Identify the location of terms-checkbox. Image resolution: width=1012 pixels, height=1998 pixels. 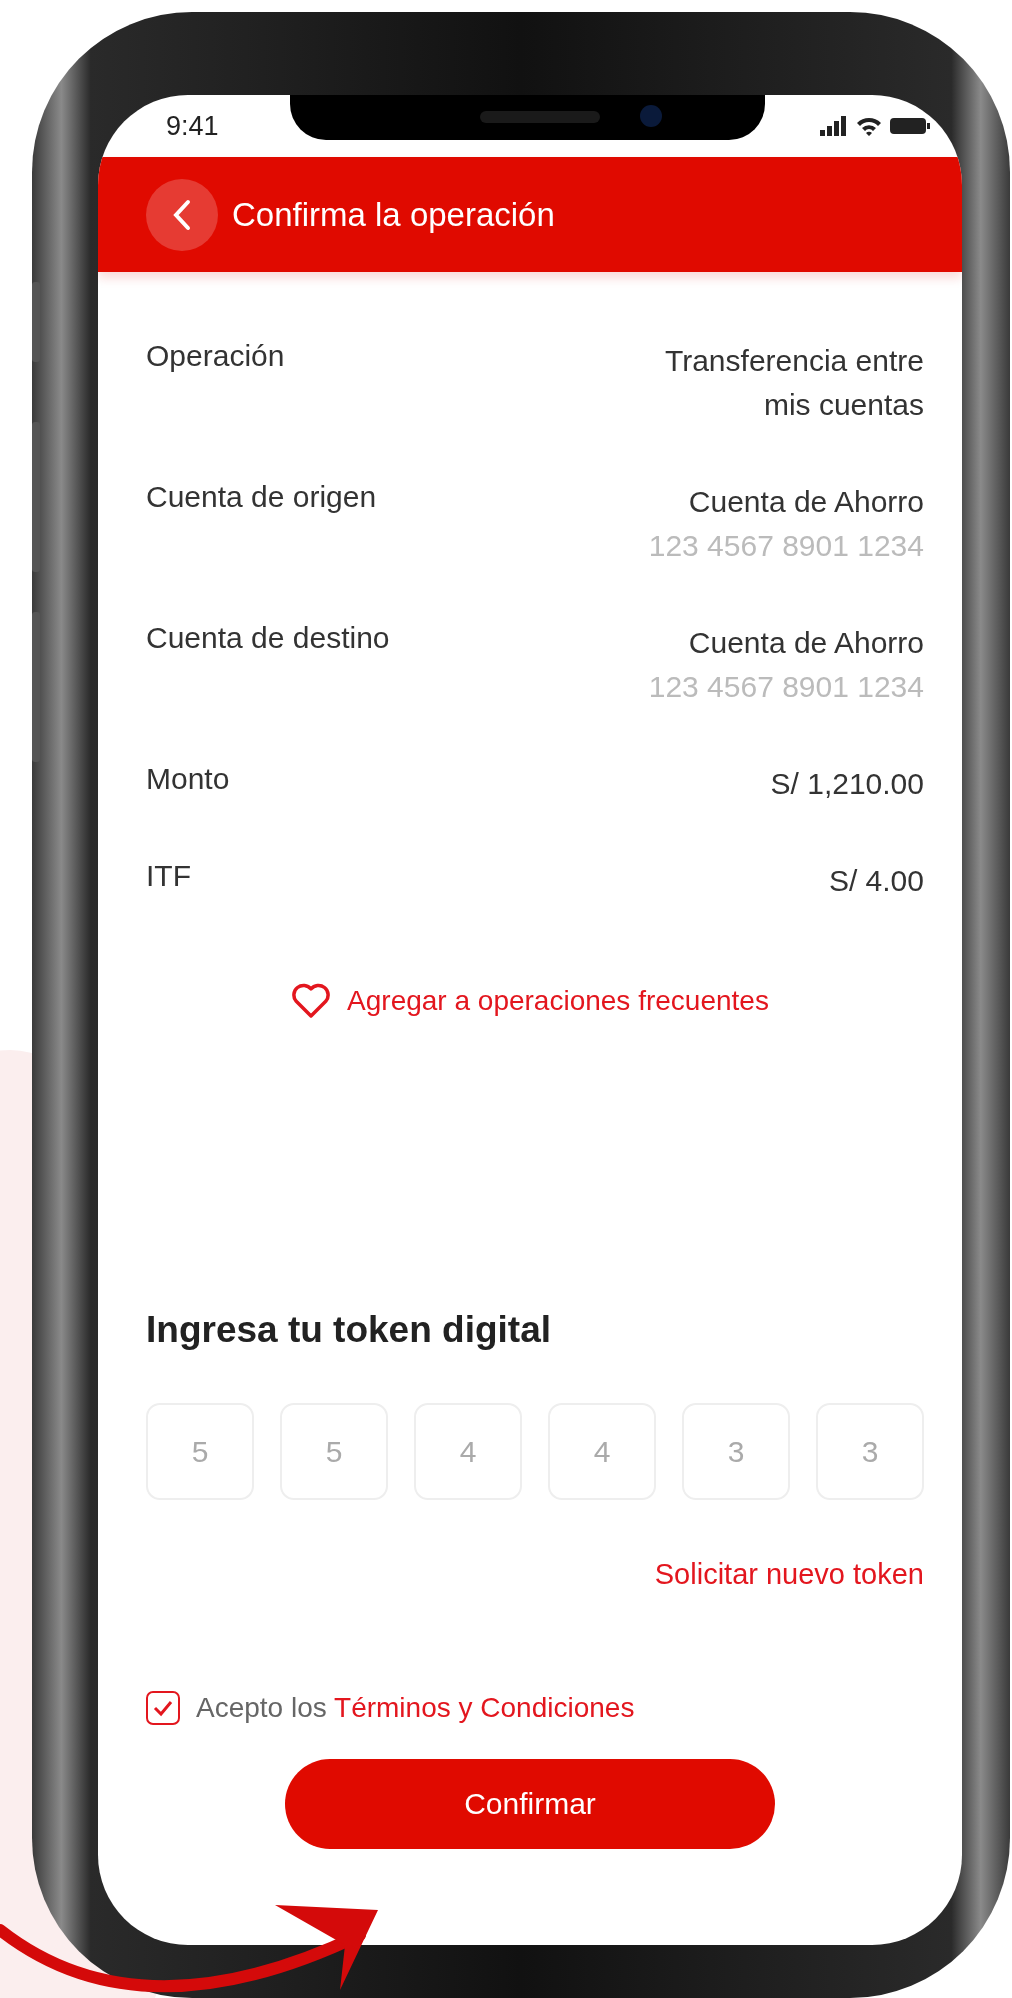
(163, 1708).